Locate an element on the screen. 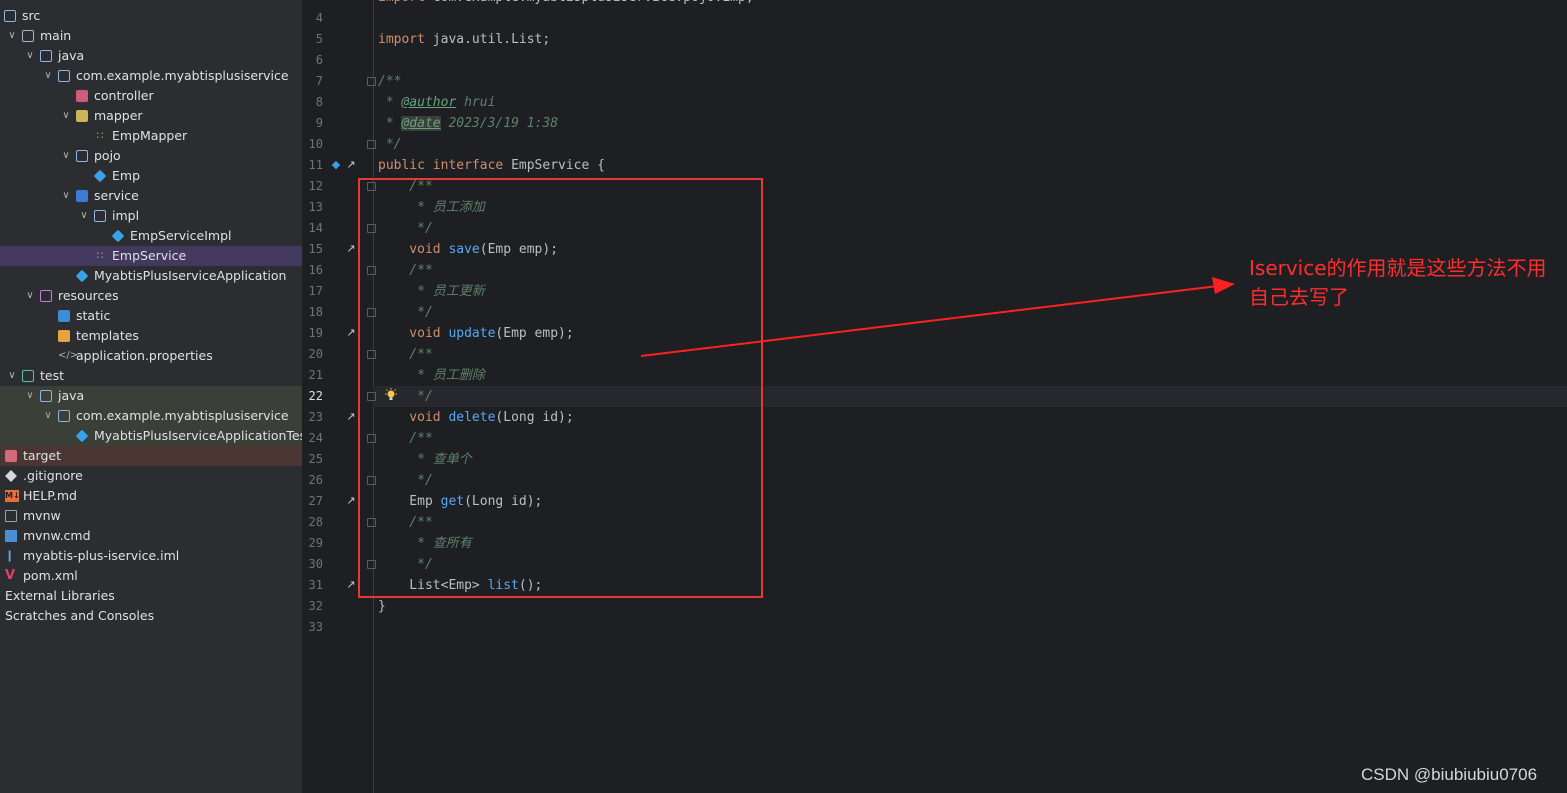 This screenshot has height=793, width=1567. annotation-line-2: 自己去写了 is located at coordinates (1299, 297).